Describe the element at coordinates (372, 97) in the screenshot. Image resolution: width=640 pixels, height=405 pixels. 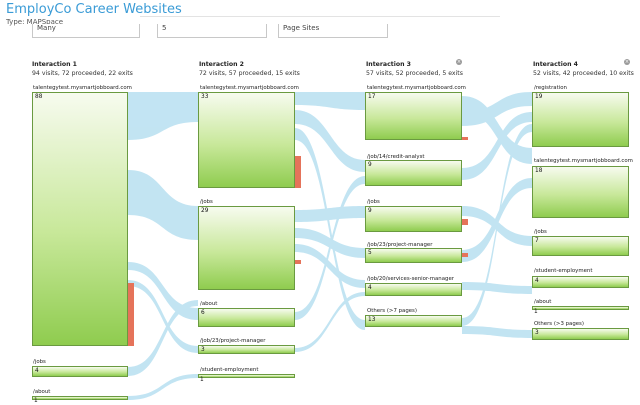
I see `node-count: 17` at that location.